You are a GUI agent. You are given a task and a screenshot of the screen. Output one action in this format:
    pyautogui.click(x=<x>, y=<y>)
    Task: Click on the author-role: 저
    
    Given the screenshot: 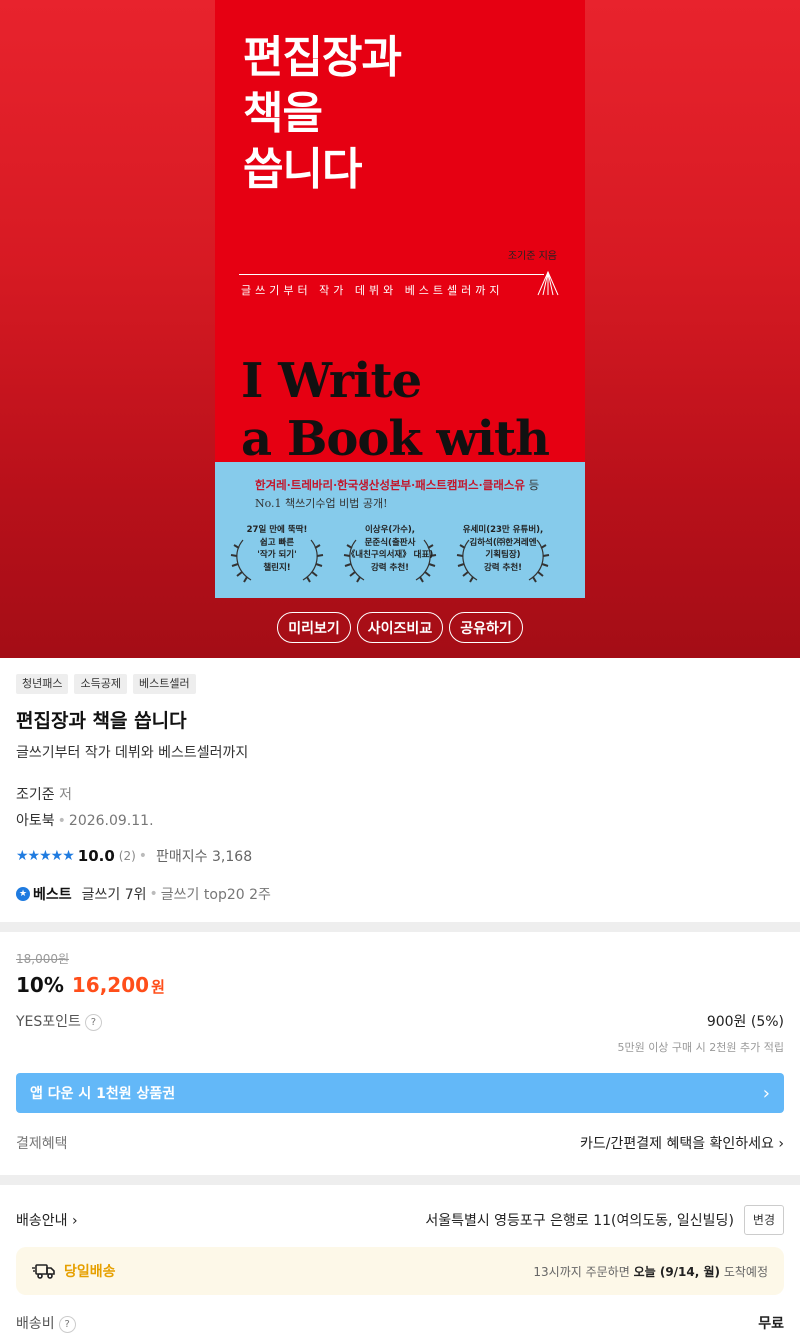 What is the action you would take?
    pyautogui.click(x=65, y=795)
    